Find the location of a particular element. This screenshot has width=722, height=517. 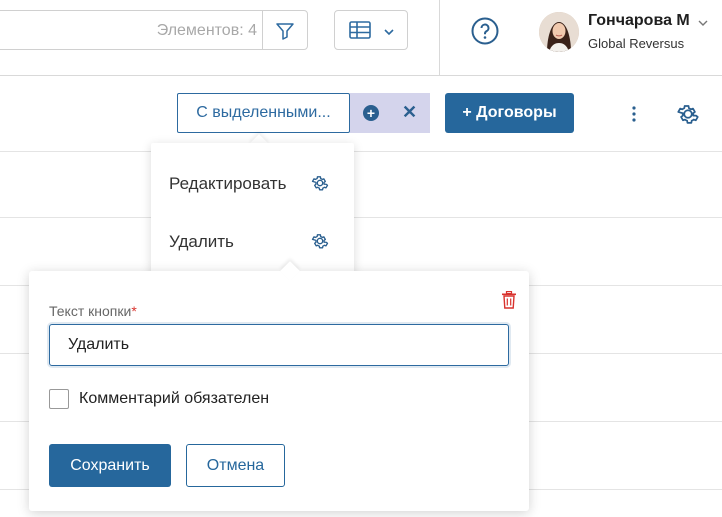

save-button: Сохранить is located at coordinates (110, 465).